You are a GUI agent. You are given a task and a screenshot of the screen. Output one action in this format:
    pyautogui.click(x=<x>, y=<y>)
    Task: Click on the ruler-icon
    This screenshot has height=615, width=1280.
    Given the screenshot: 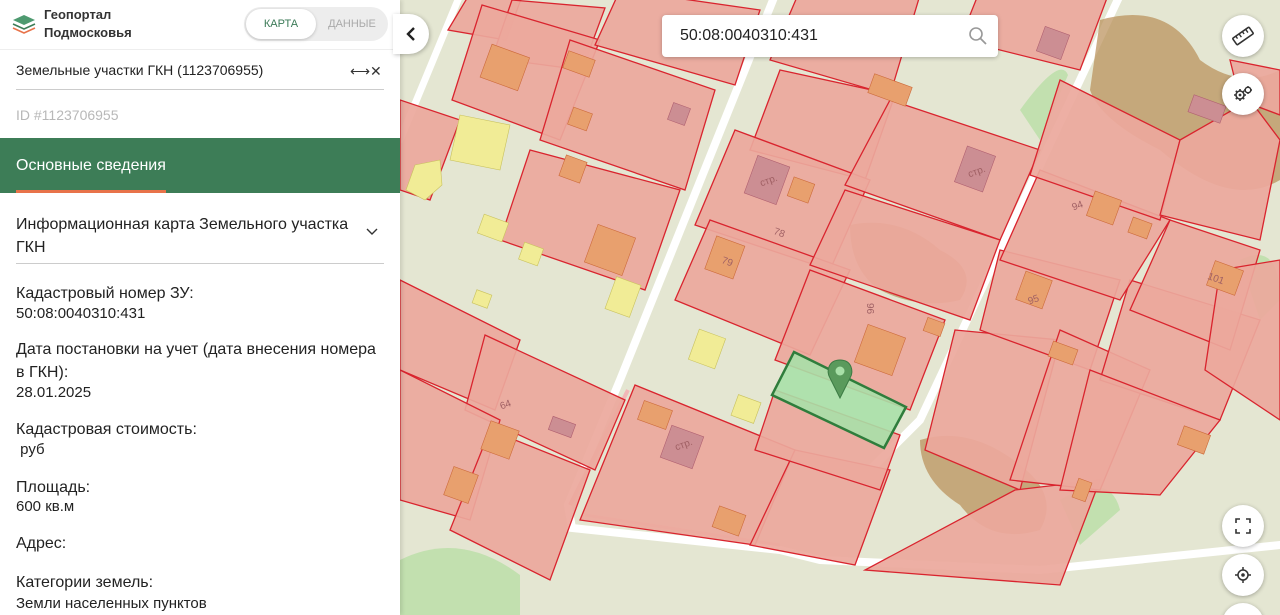 What is the action you would take?
    pyautogui.click(x=1243, y=36)
    